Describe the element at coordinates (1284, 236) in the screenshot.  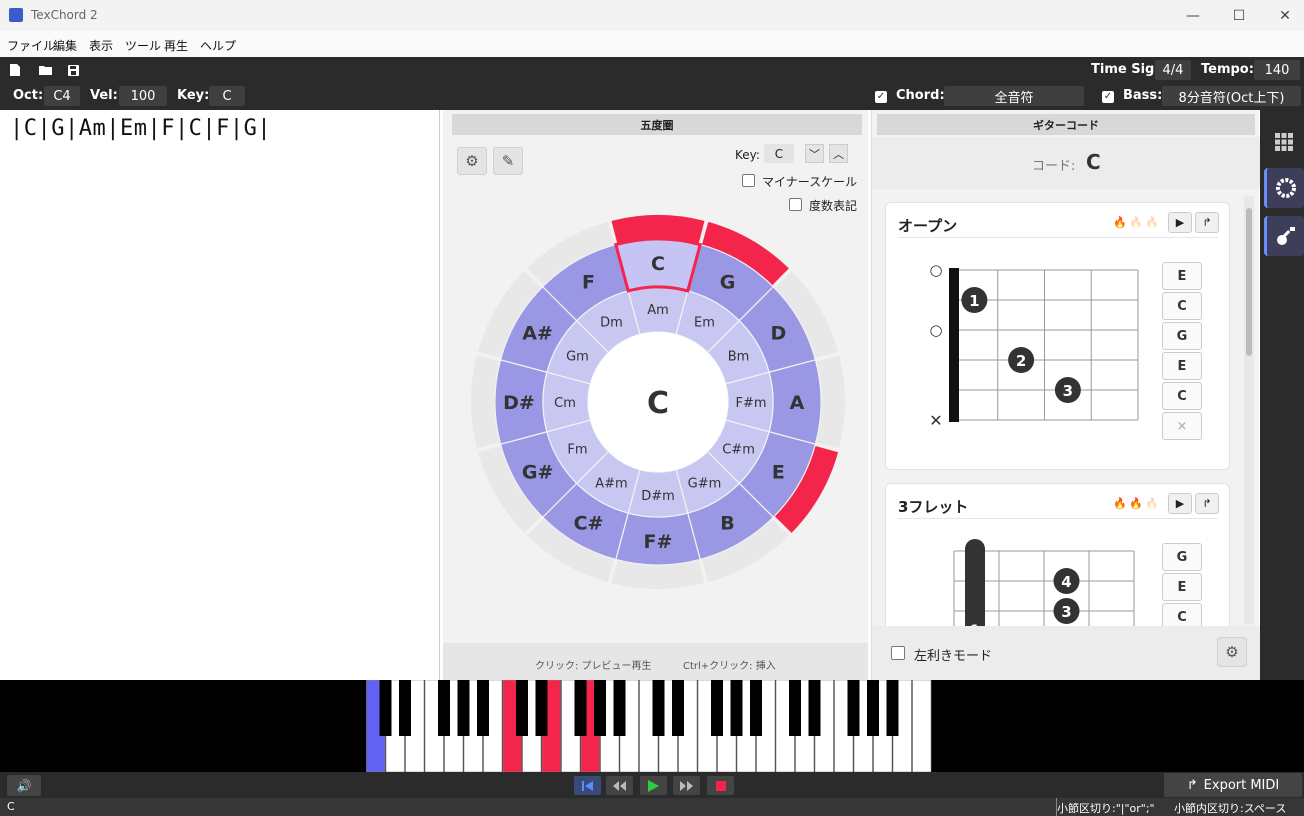
I see `guitar-tab` at that location.